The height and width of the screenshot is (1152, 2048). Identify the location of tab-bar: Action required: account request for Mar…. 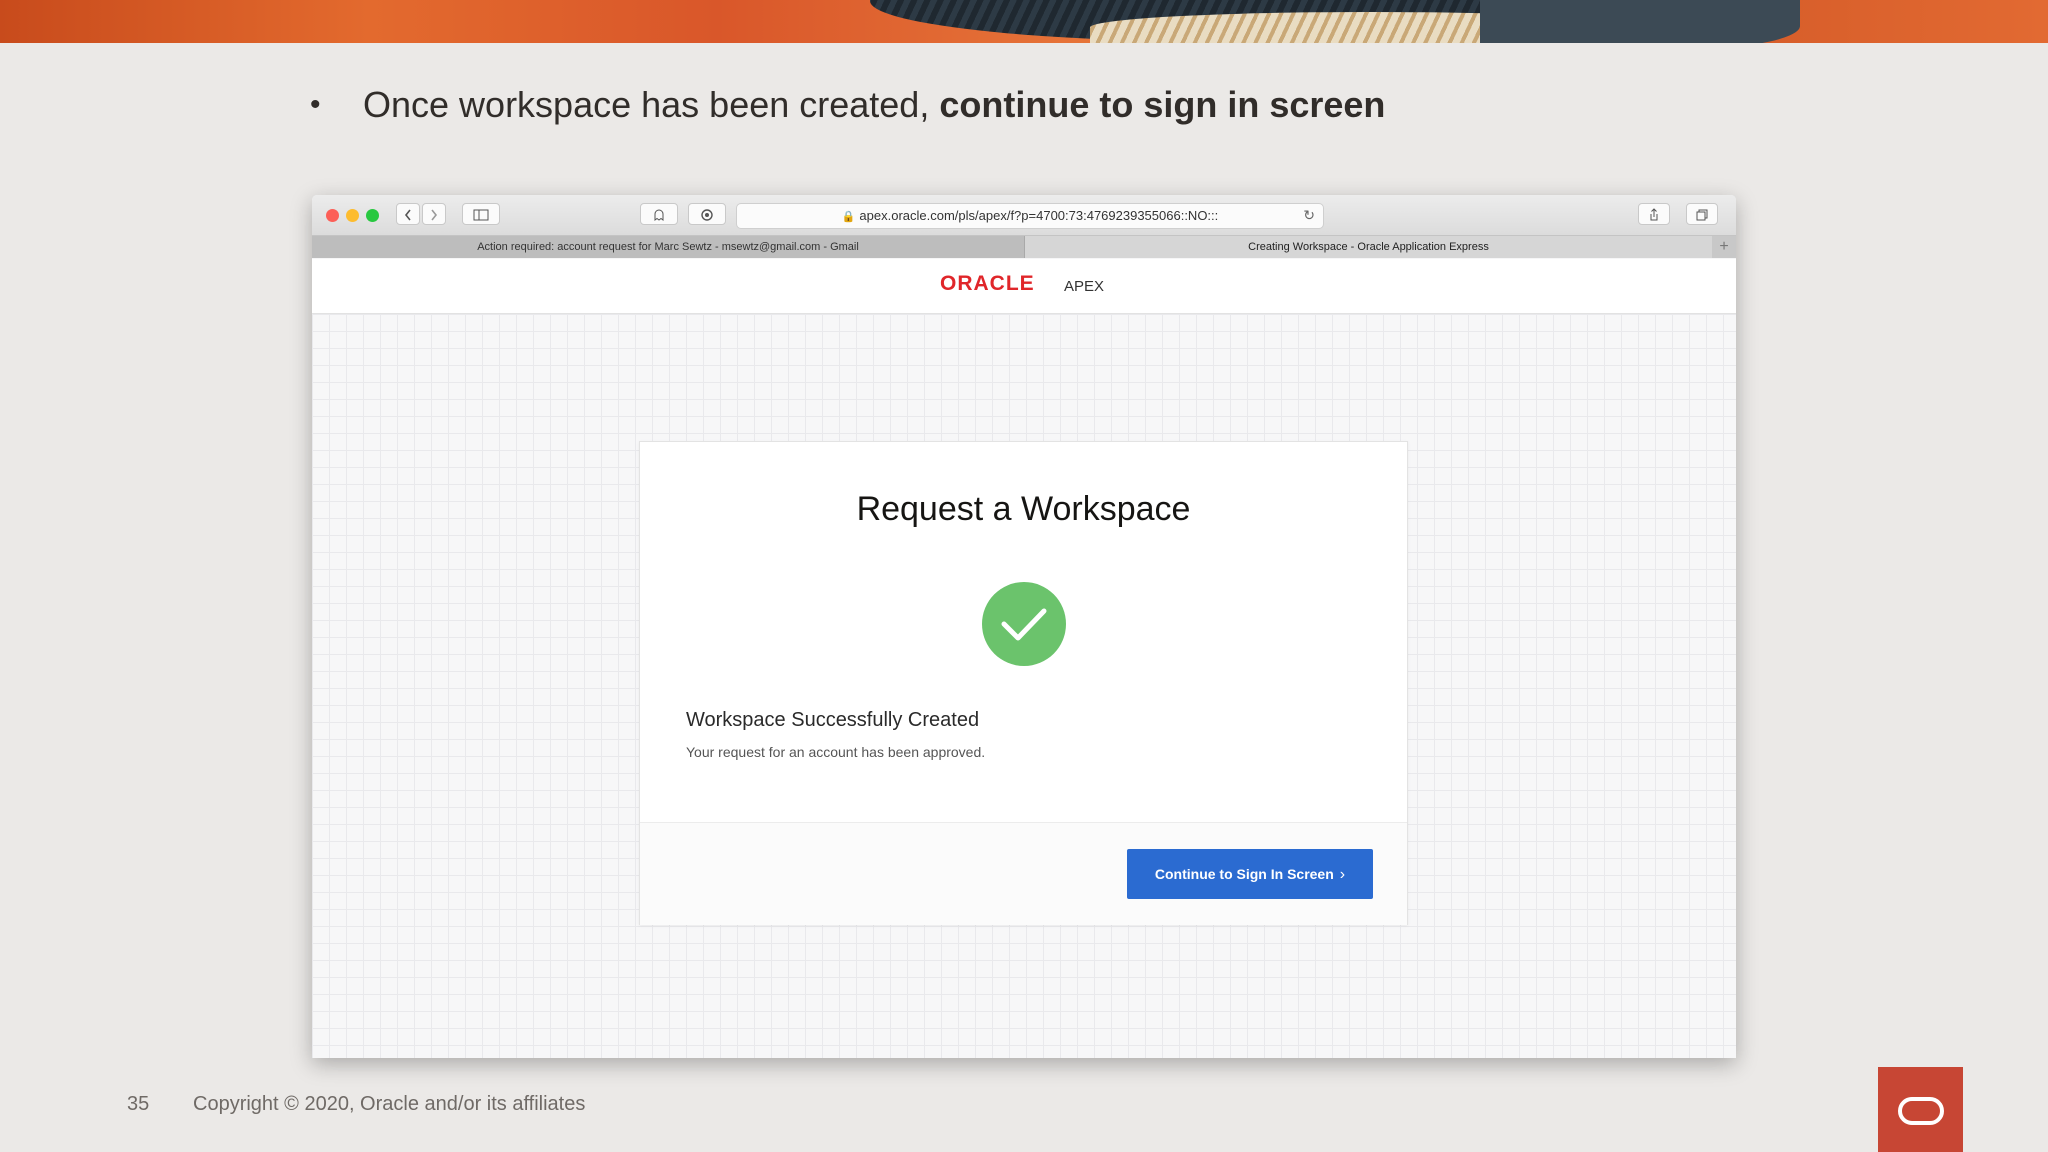
(1024, 247).